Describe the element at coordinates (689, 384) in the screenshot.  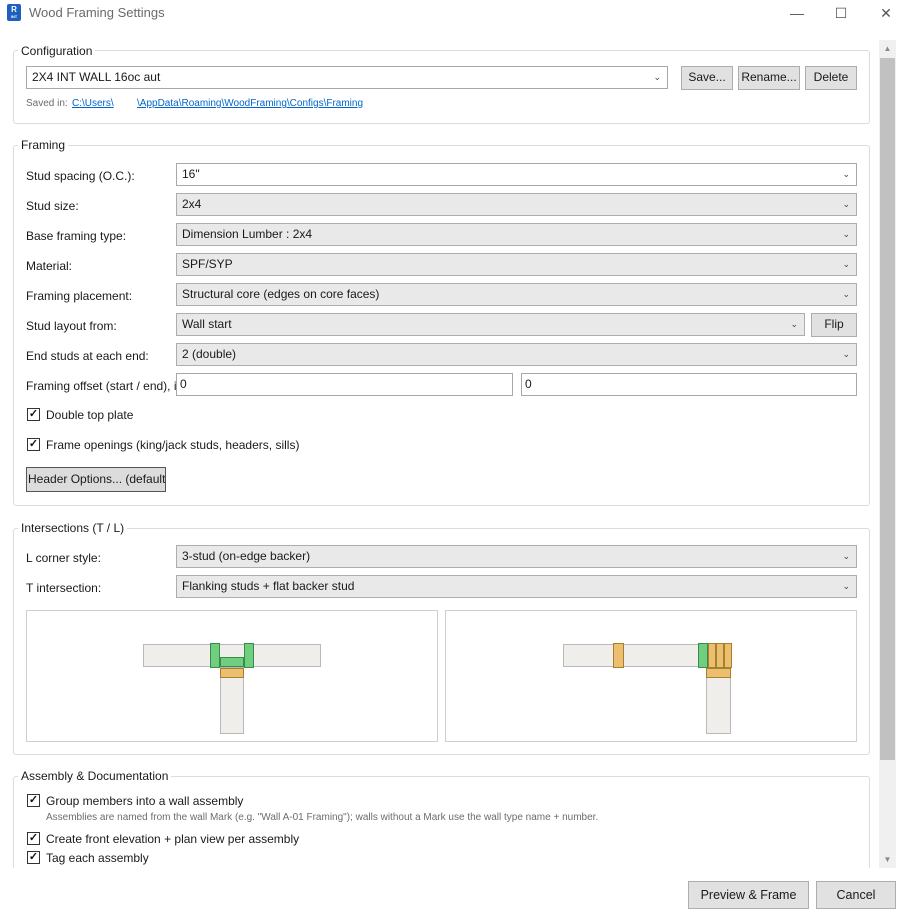
I see `framing-offset-end-input: 0` at that location.